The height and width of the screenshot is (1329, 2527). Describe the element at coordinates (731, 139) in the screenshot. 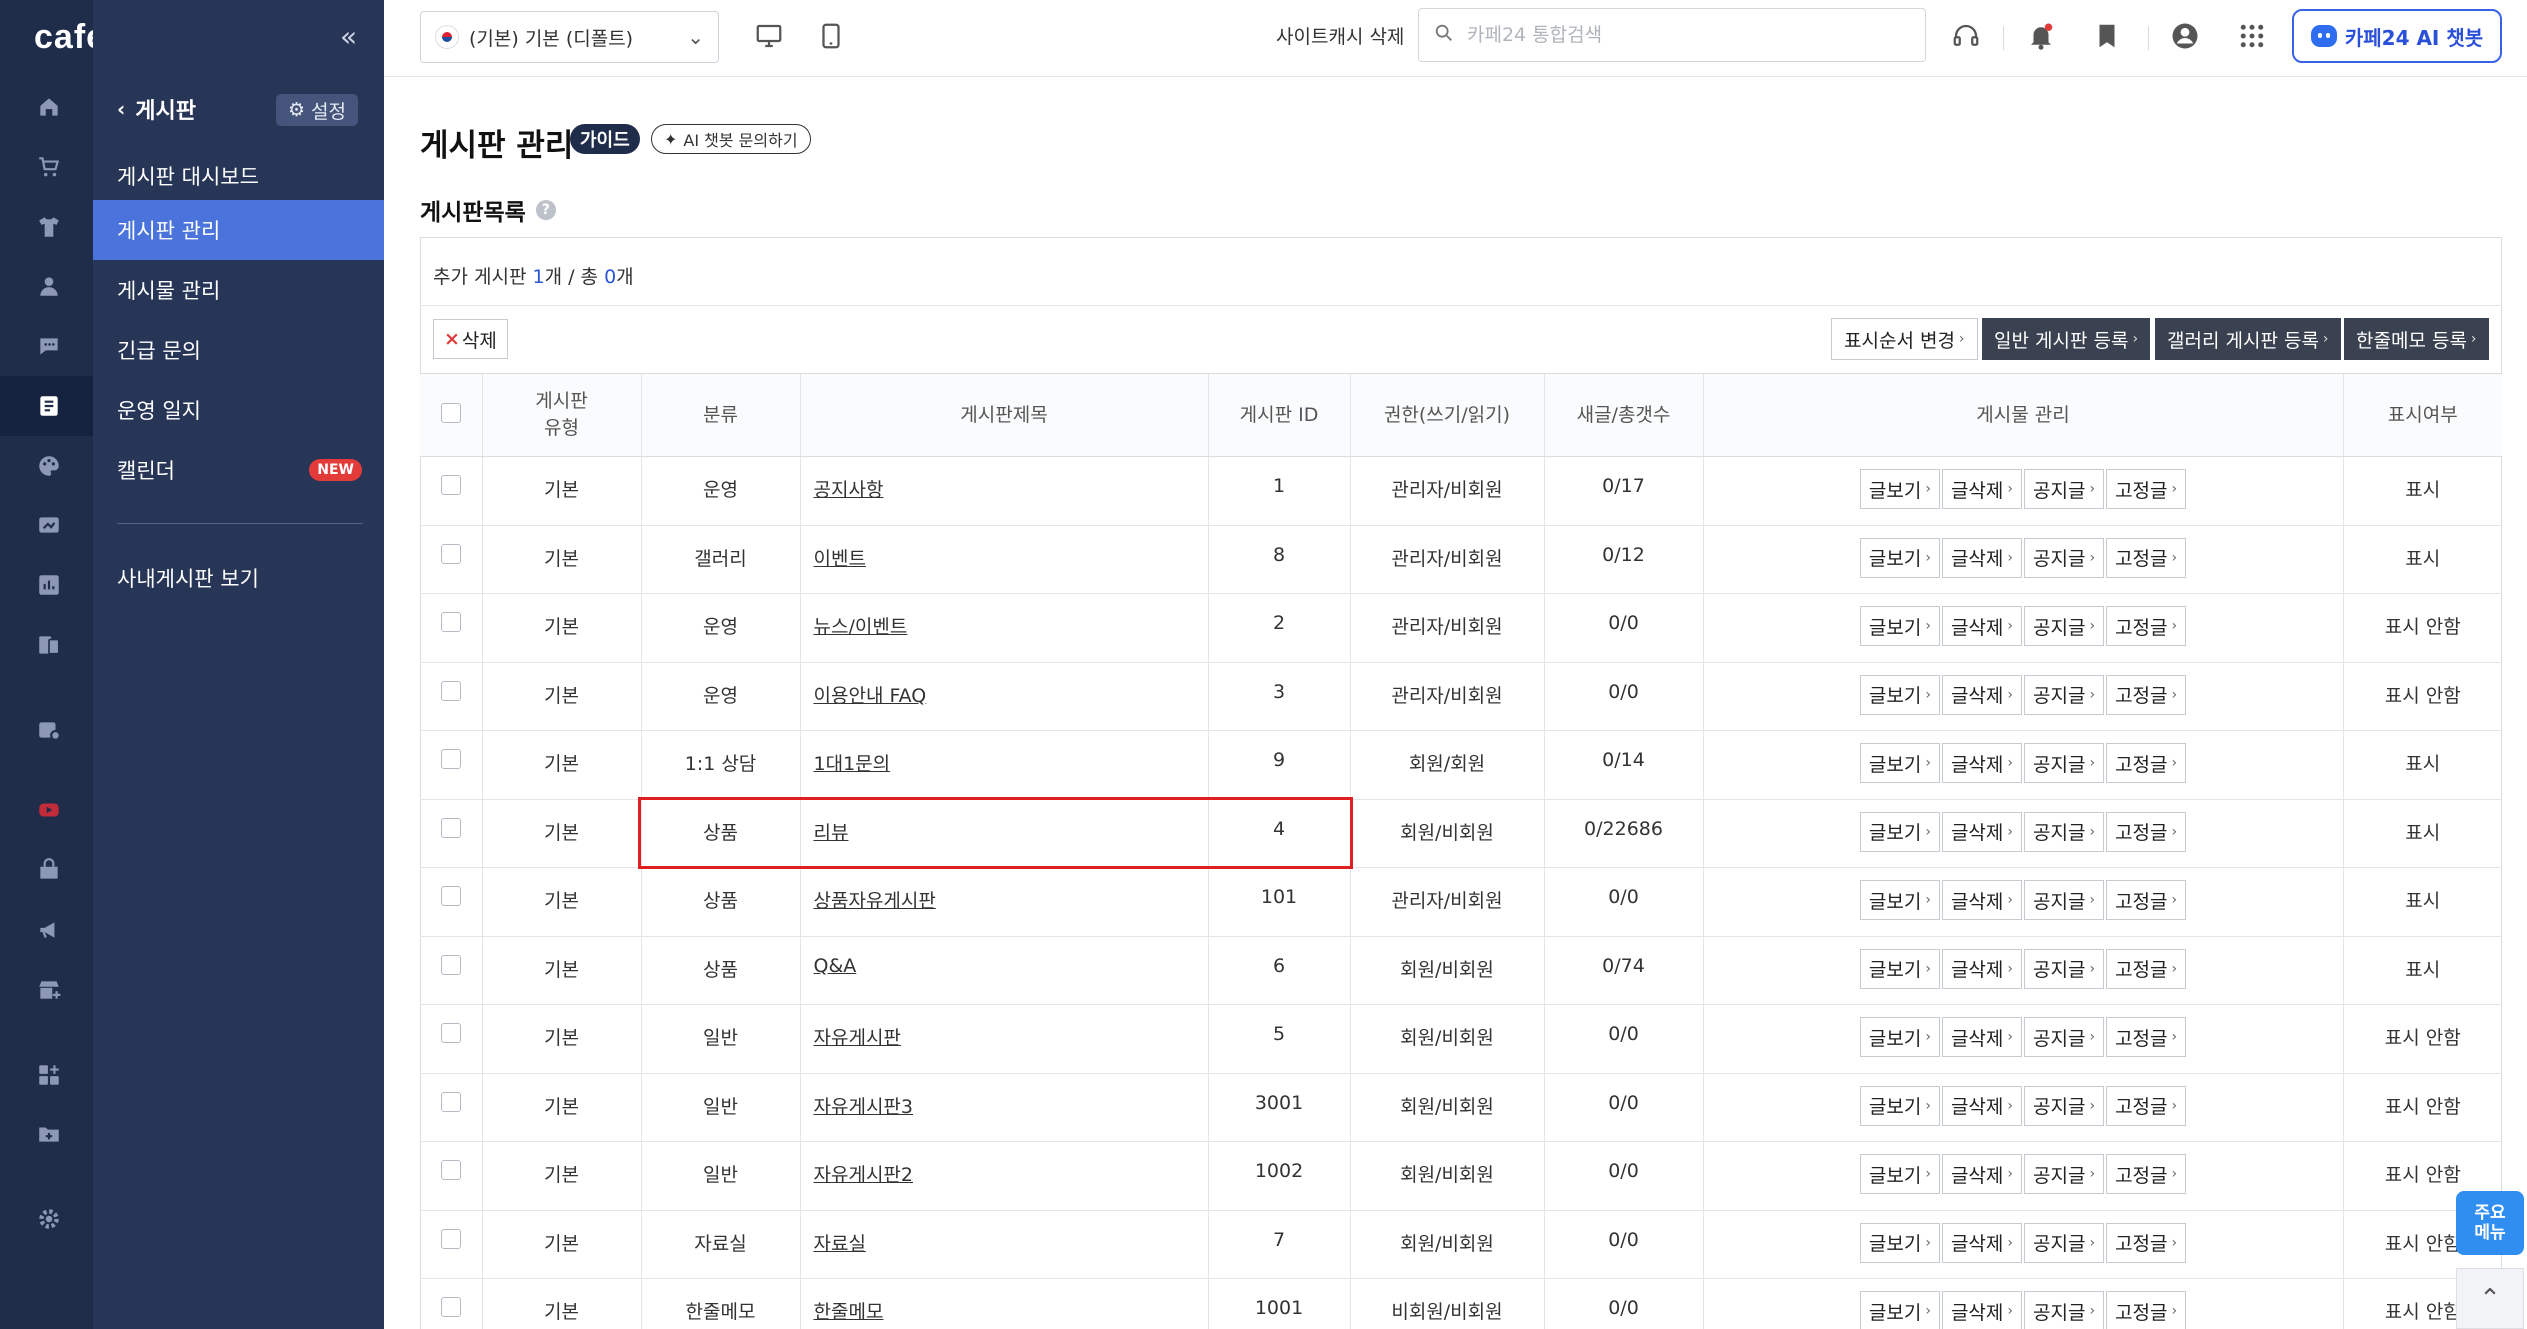

I see `ai-chatbot-inquiry-button: ✦ AI 챗봇 문의하기` at that location.